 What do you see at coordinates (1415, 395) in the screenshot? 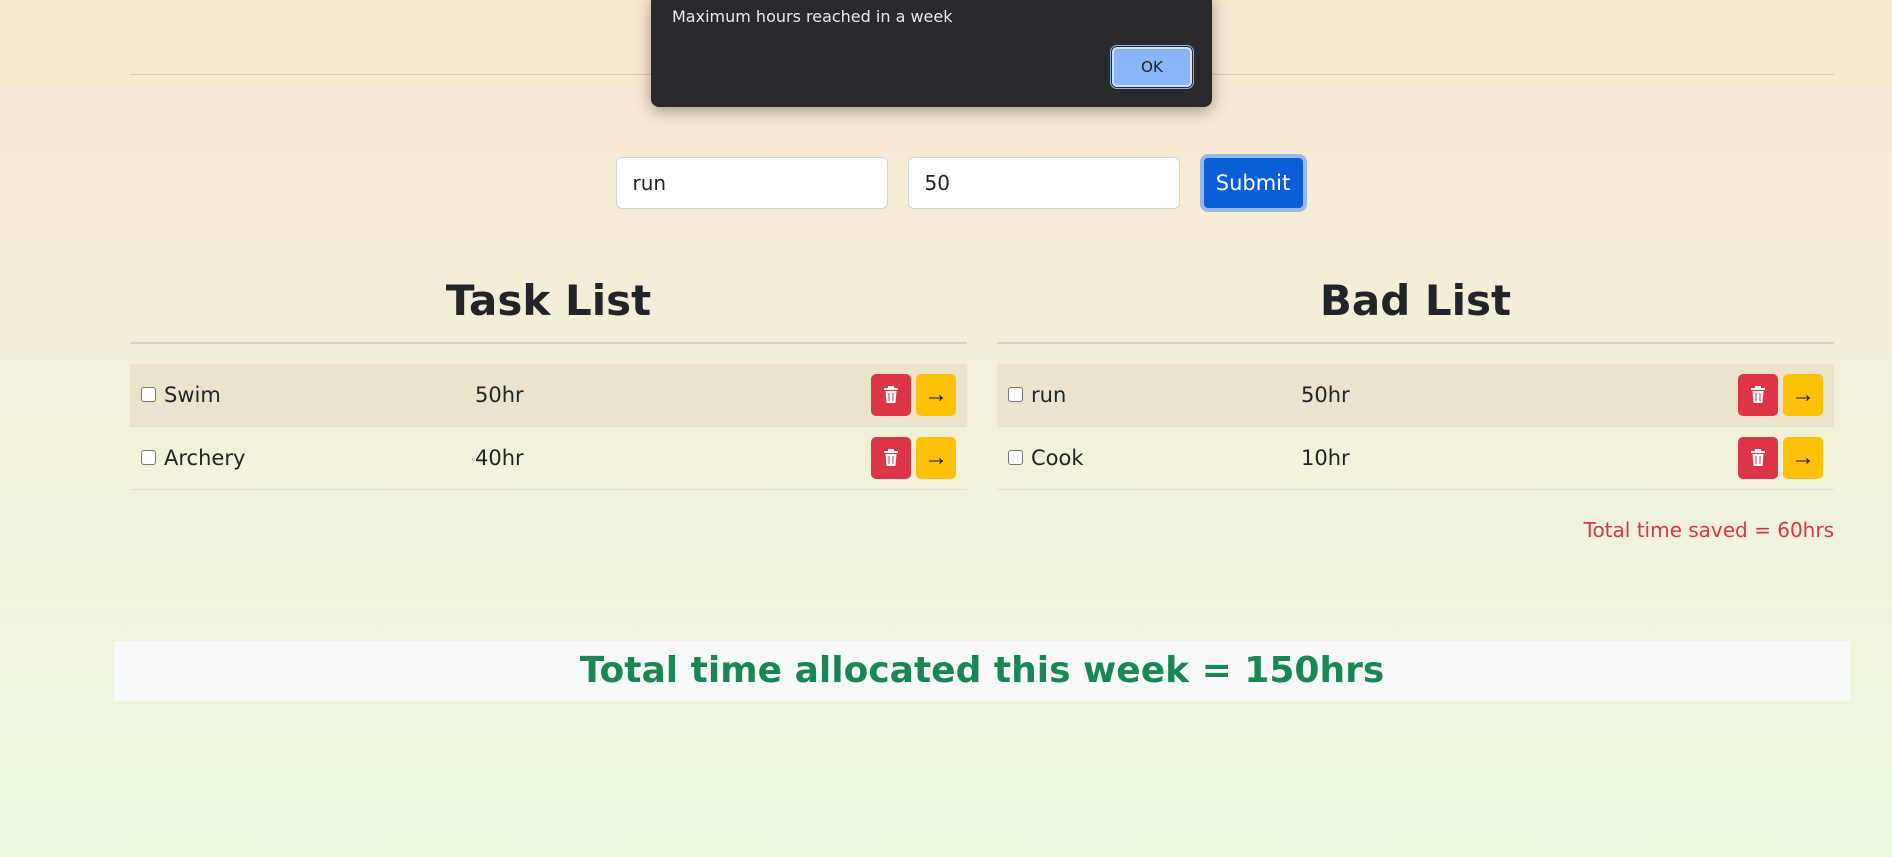
I see `table-row: run 50hr →` at bounding box center [1415, 395].